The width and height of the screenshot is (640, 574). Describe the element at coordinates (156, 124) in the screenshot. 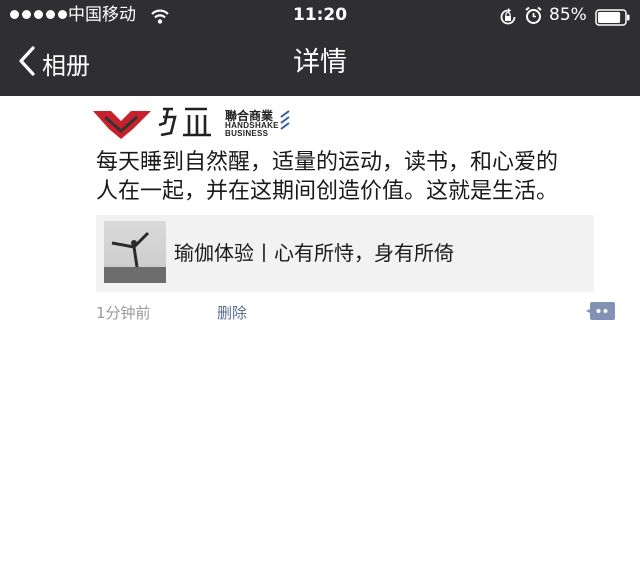

I see `handshake-logo-icon` at that location.